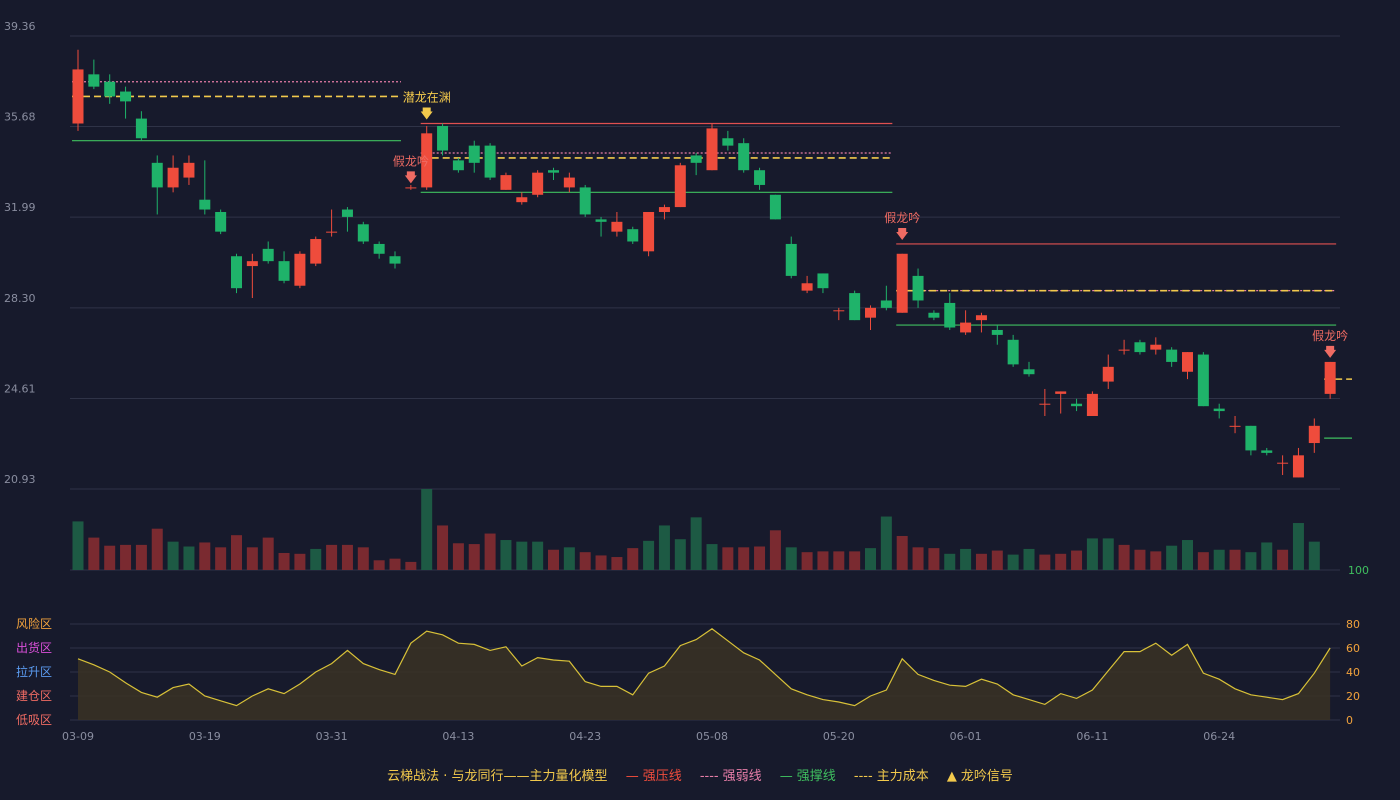  Describe the element at coordinates (34, 623) in the screenshot. I see `osc-zone-label: 风险区` at that location.